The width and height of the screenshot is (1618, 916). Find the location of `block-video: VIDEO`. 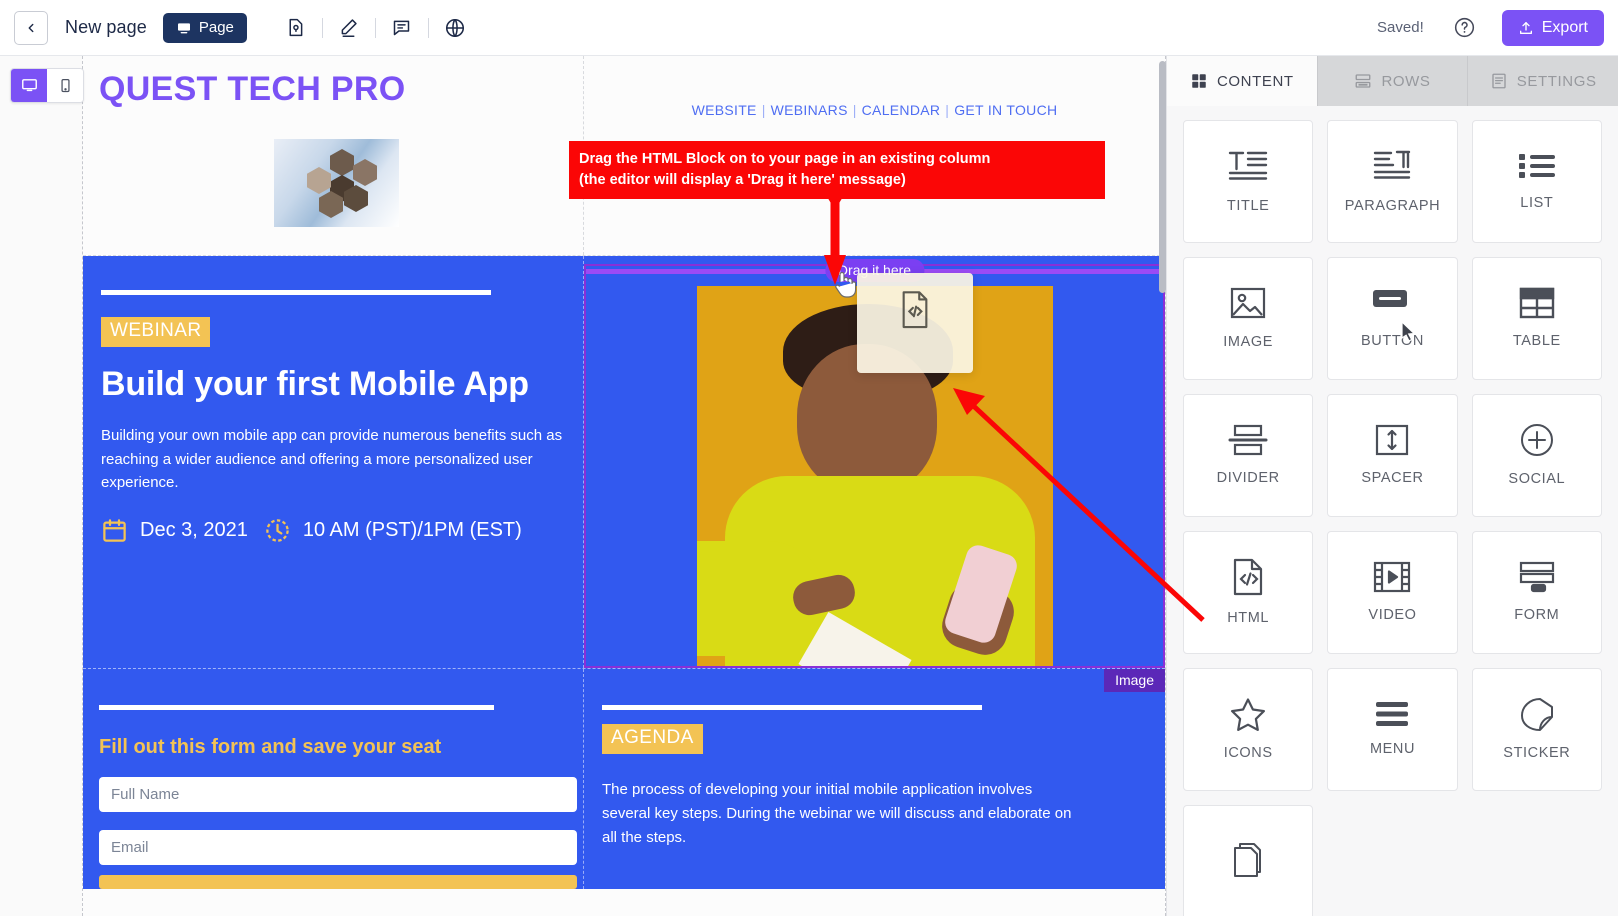

block-video: VIDEO is located at coordinates (1392, 592).